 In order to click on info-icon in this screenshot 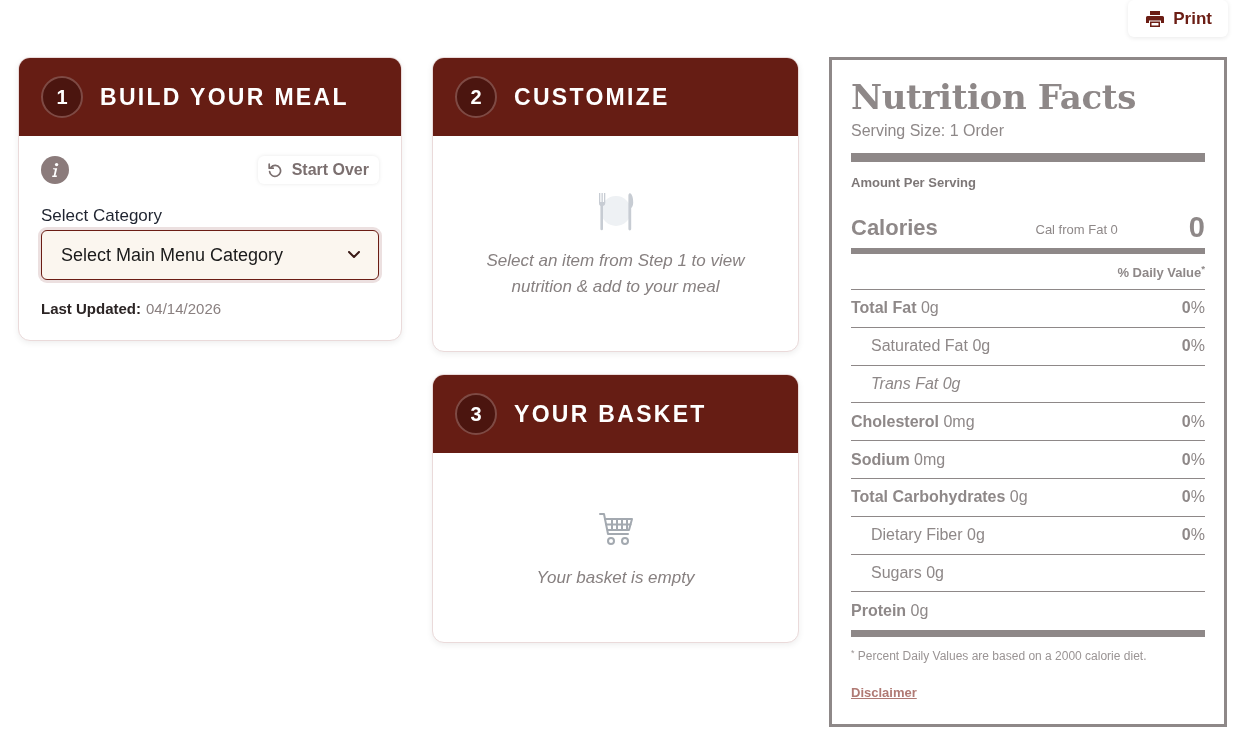, I will do `click(55, 170)`.